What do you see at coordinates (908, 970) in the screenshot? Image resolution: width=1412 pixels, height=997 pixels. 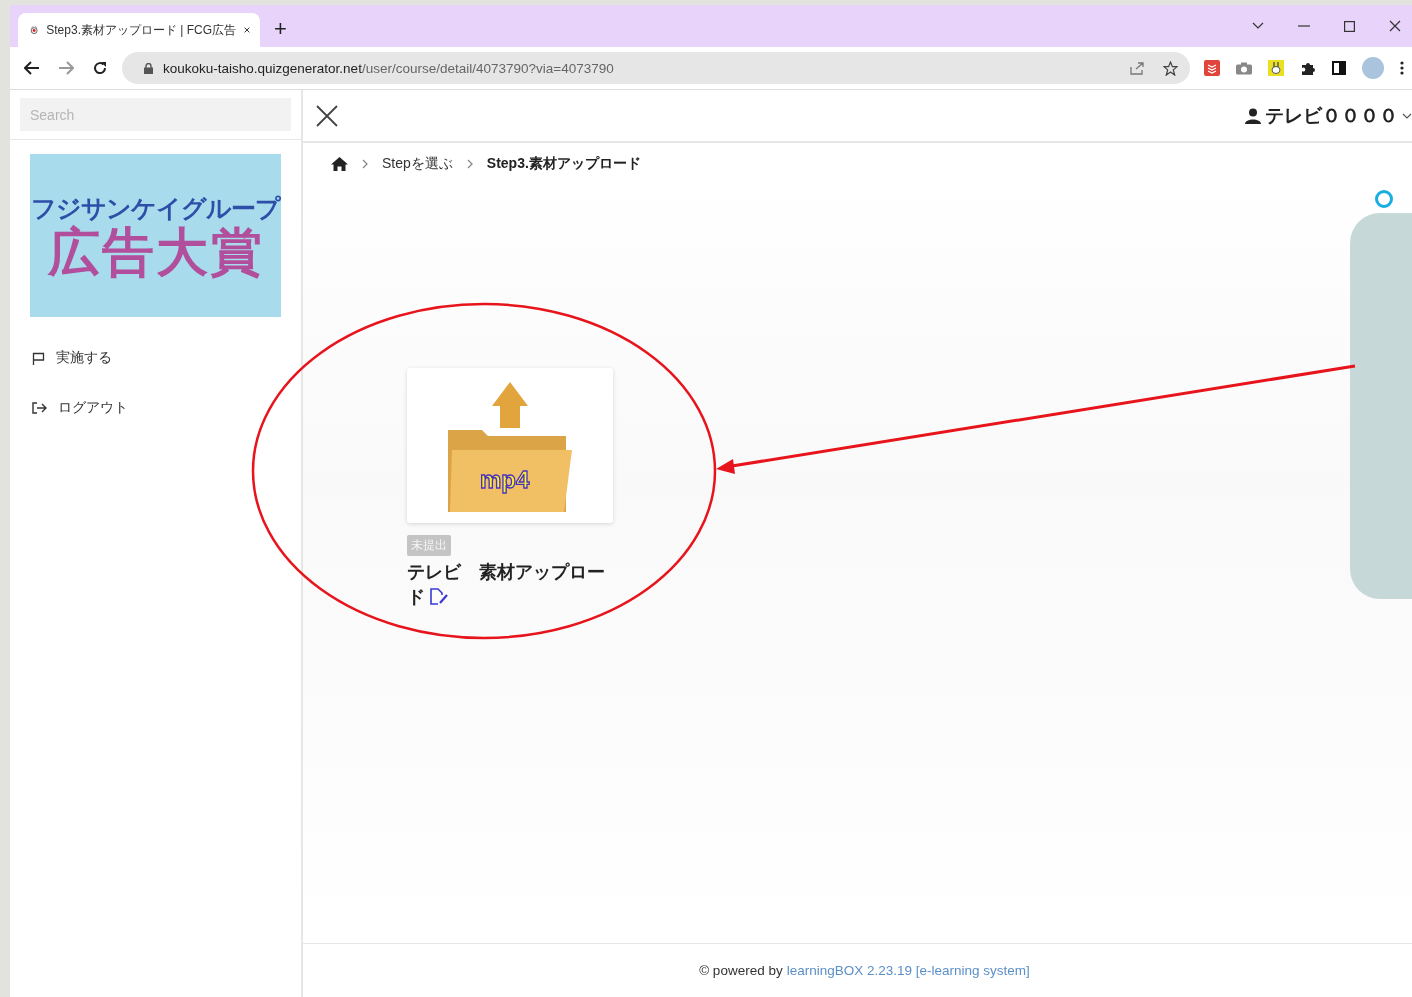 I see `footer-link: learningBOX 2.23.19 [e-learning system]` at bounding box center [908, 970].